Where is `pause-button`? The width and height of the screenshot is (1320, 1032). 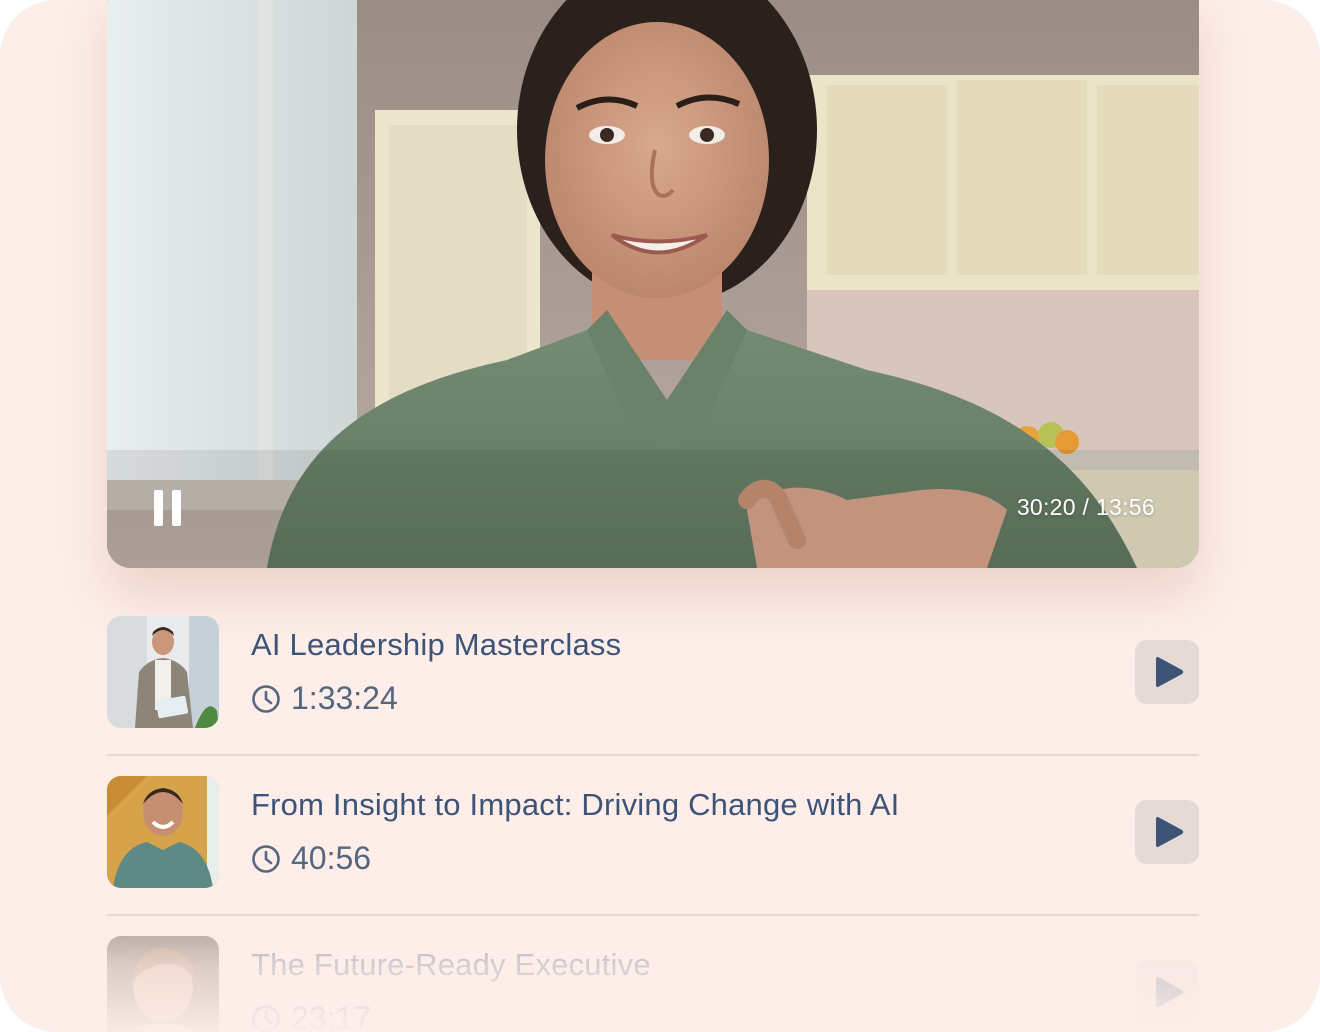
pause-button is located at coordinates (169, 508).